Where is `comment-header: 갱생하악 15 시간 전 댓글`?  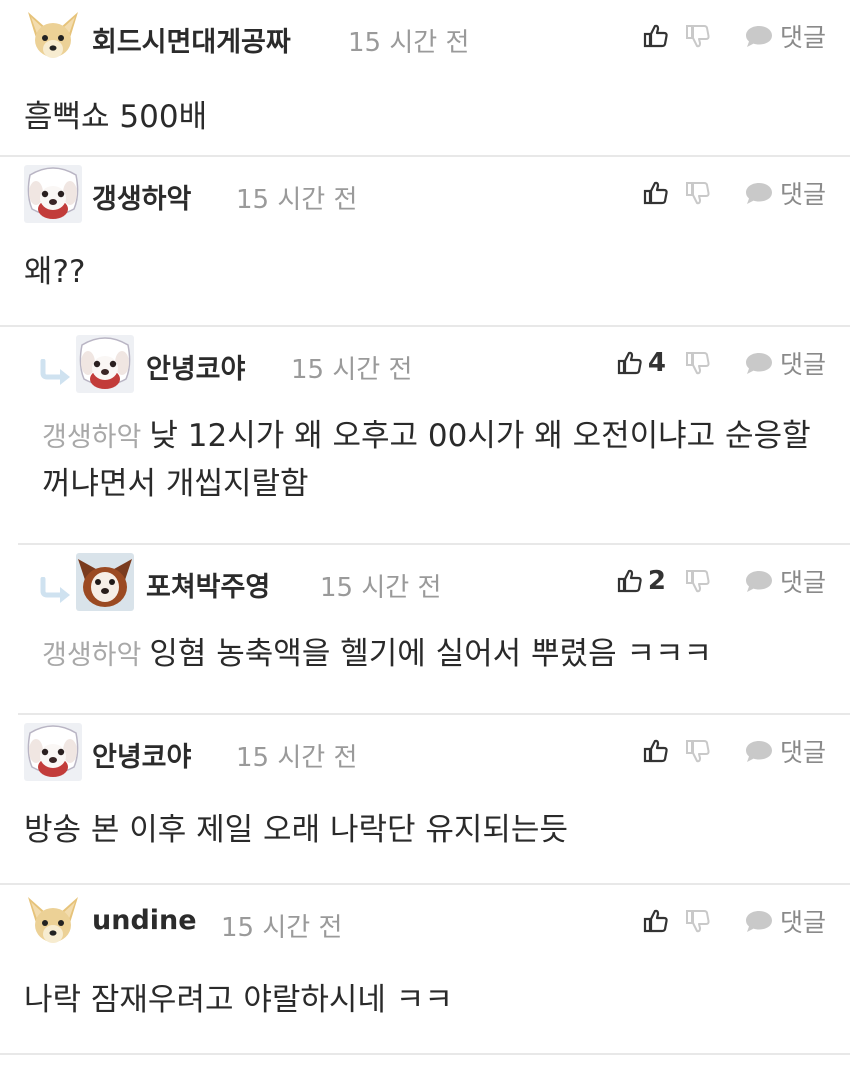
comment-header: 갱생하악 15 시간 전 댓글 is located at coordinates (425, 192).